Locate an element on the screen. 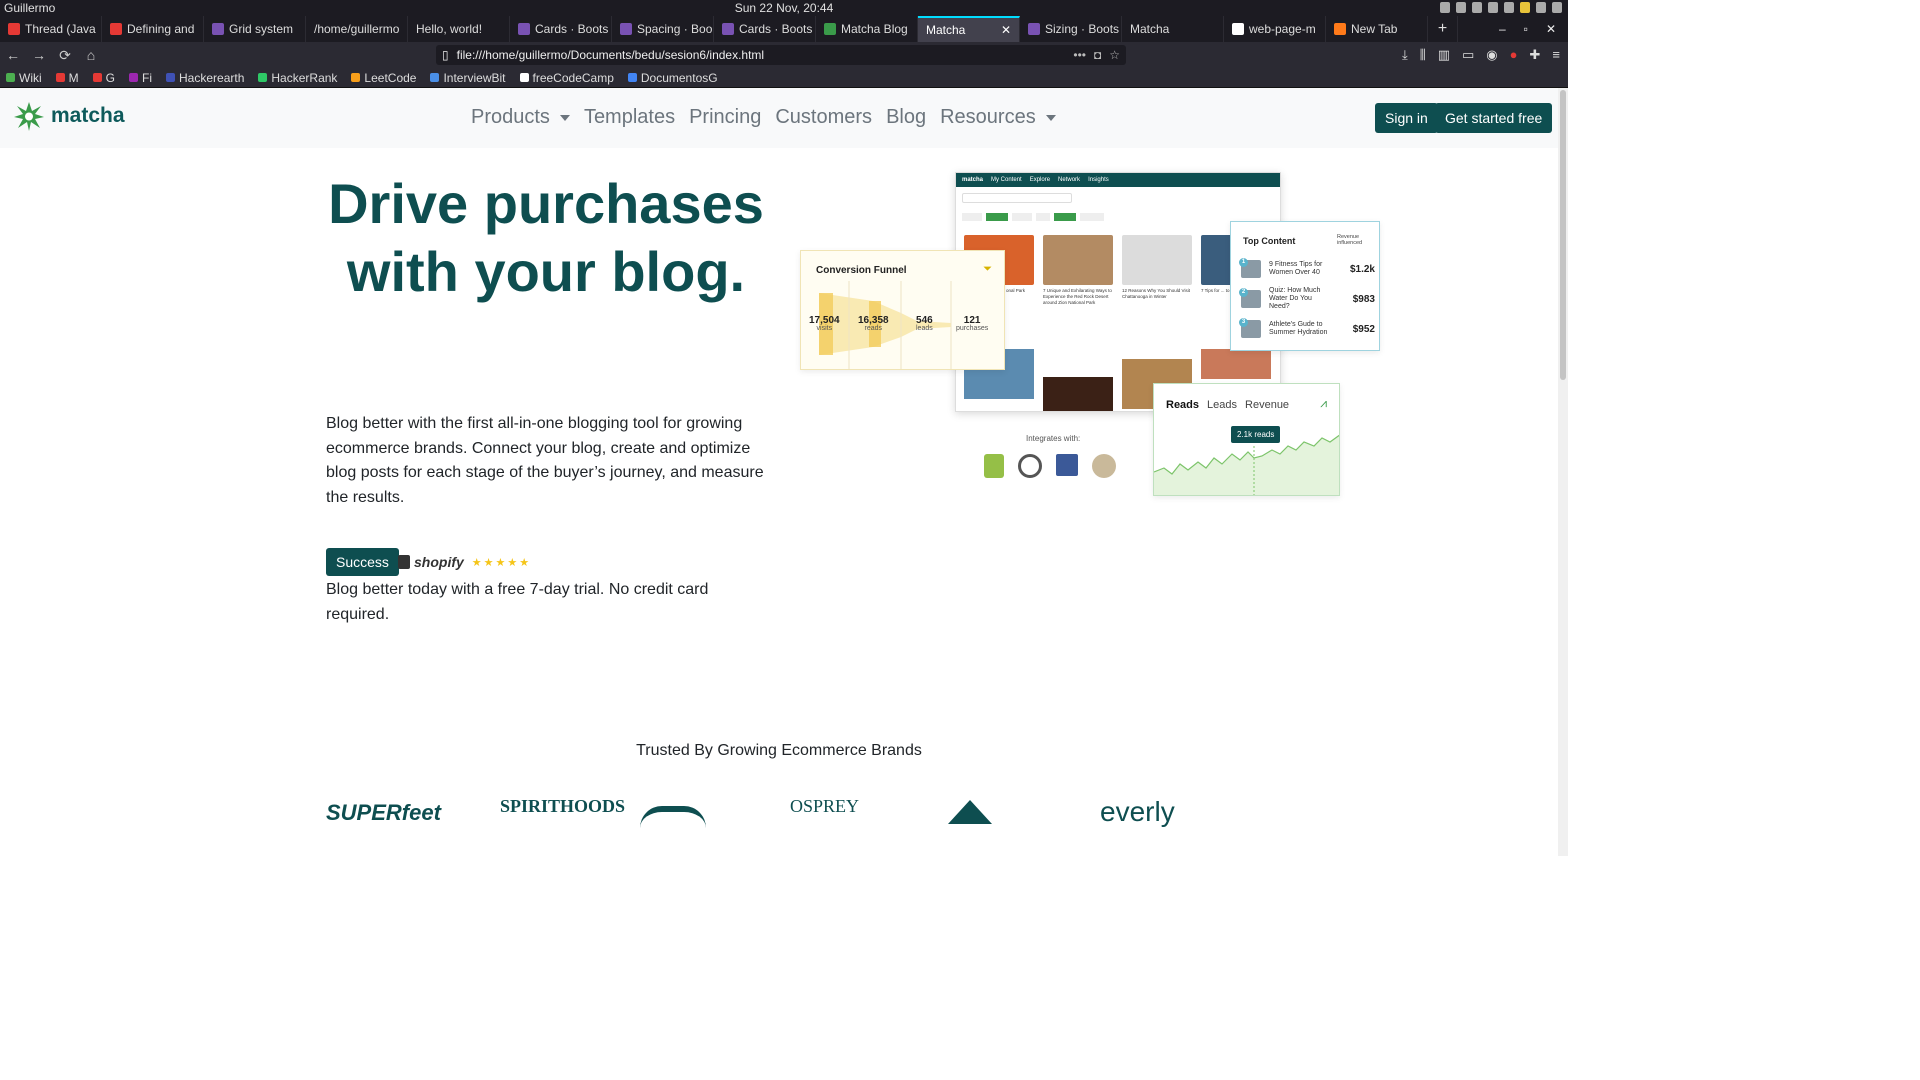  content-title: Quiz: How Much Water Do You Need? is located at coordinates (1295, 298).